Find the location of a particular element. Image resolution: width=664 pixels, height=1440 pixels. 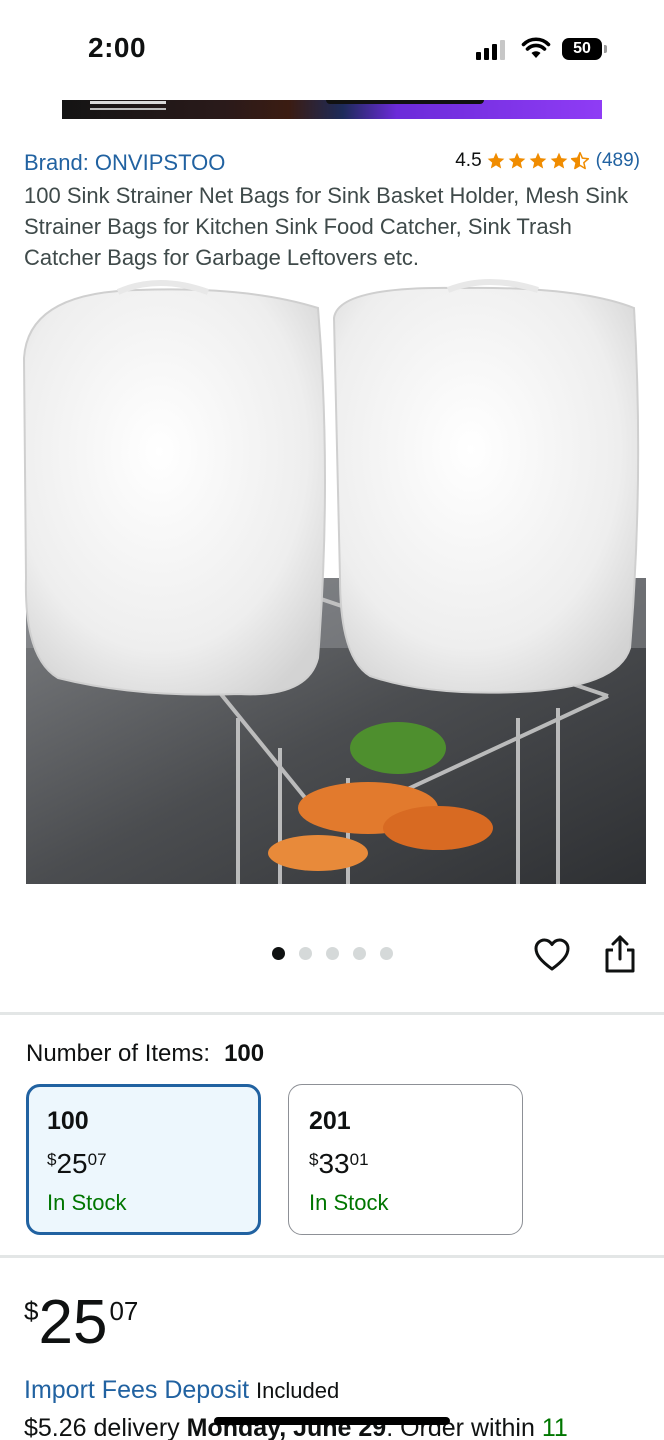

star-half-icon is located at coordinates (579, 160).